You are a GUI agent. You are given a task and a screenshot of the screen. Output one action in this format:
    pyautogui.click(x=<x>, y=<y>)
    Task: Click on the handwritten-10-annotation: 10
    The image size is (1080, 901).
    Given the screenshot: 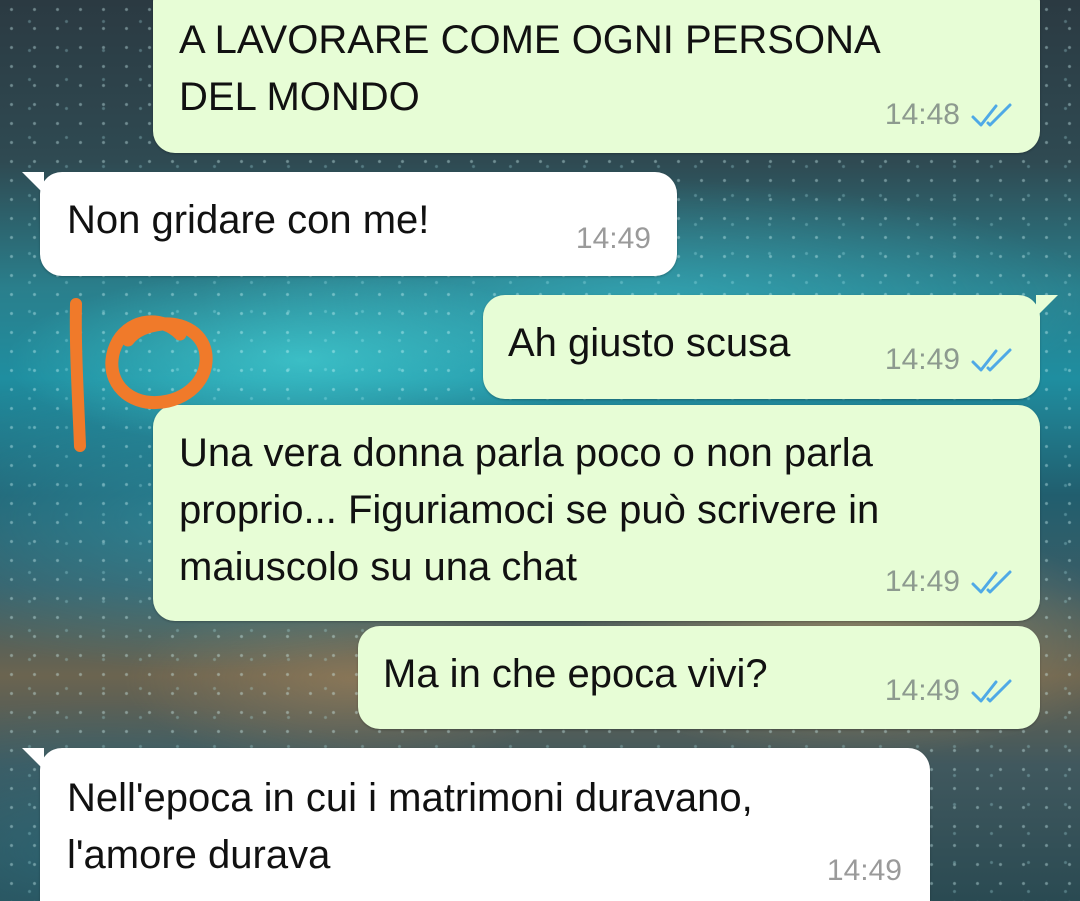 What is the action you would take?
    pyautogui.click(x=141, y=375)
    